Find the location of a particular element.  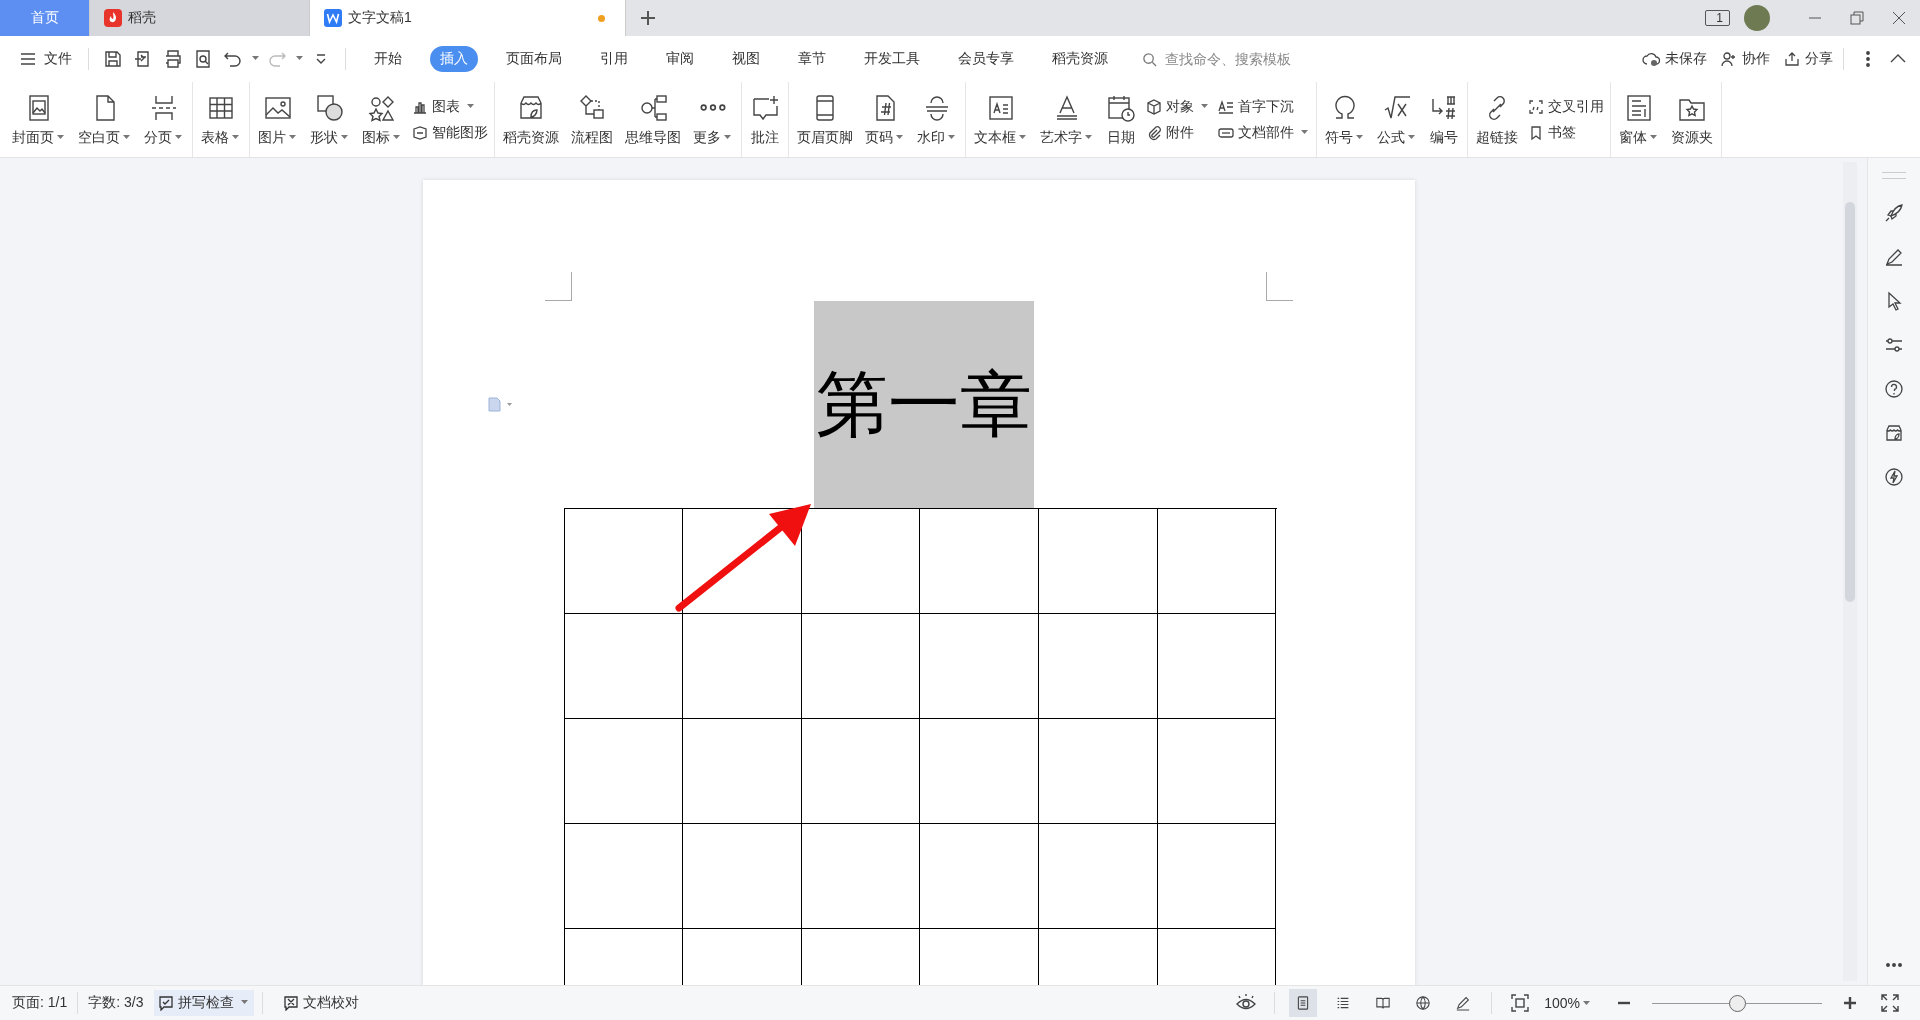

store-icon is located at coordinates (1894, 433).